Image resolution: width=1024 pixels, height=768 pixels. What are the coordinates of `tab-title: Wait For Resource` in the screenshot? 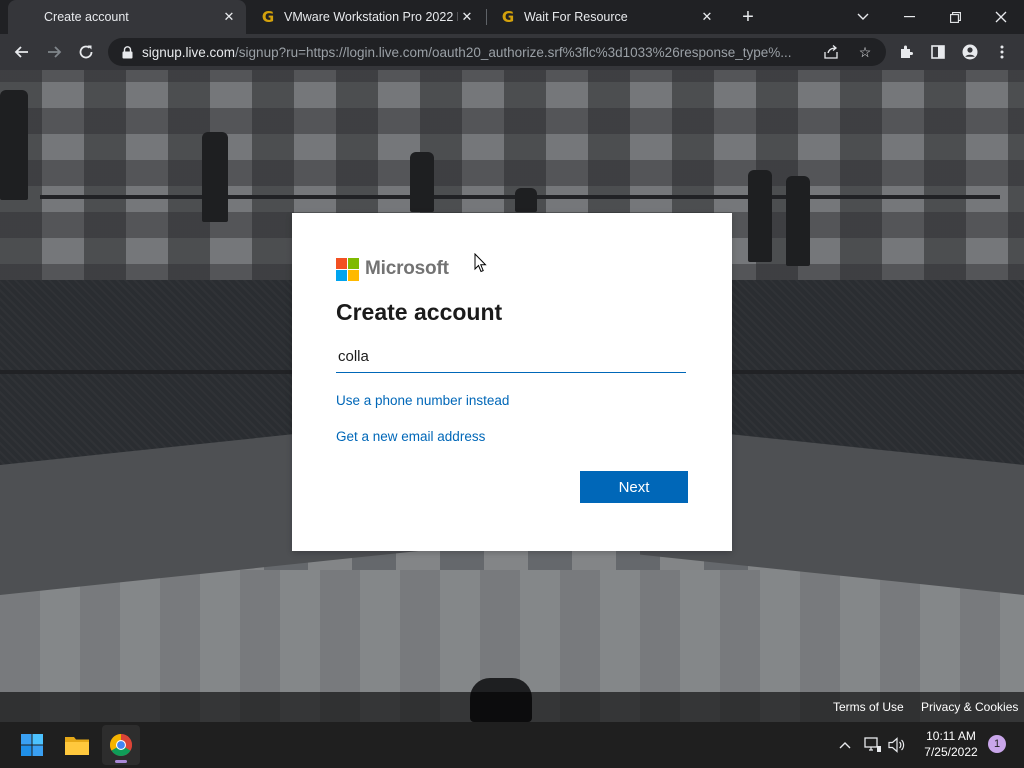 It's located at (576, 17).